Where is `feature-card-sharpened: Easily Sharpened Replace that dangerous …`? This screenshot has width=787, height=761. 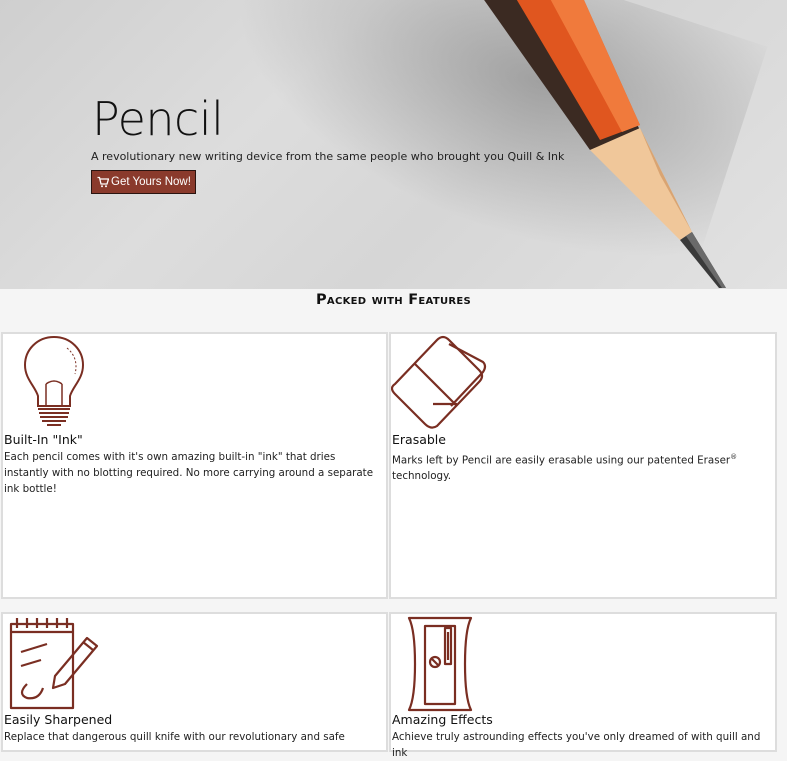
feature-card-sharpened: Easily Sharpened Replace that dangerous … is located at coordinates (194, 682).